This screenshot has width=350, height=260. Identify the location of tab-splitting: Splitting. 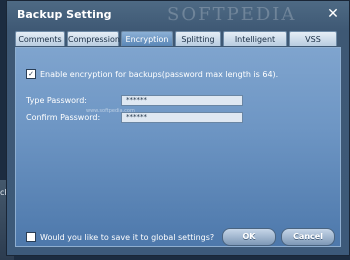
(198, 38).